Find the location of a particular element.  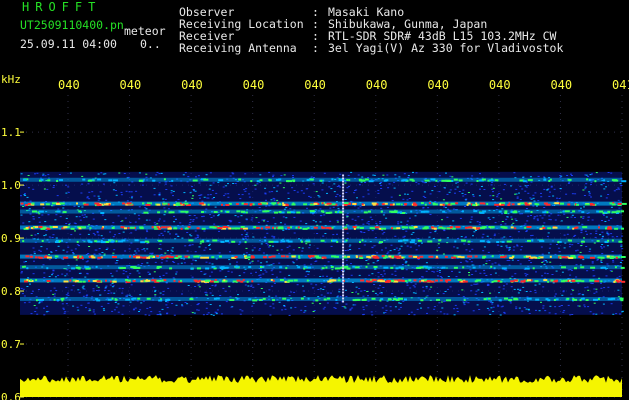

observation-datetime: 25.09.11 04:00 is located at coordinates (68, 44).